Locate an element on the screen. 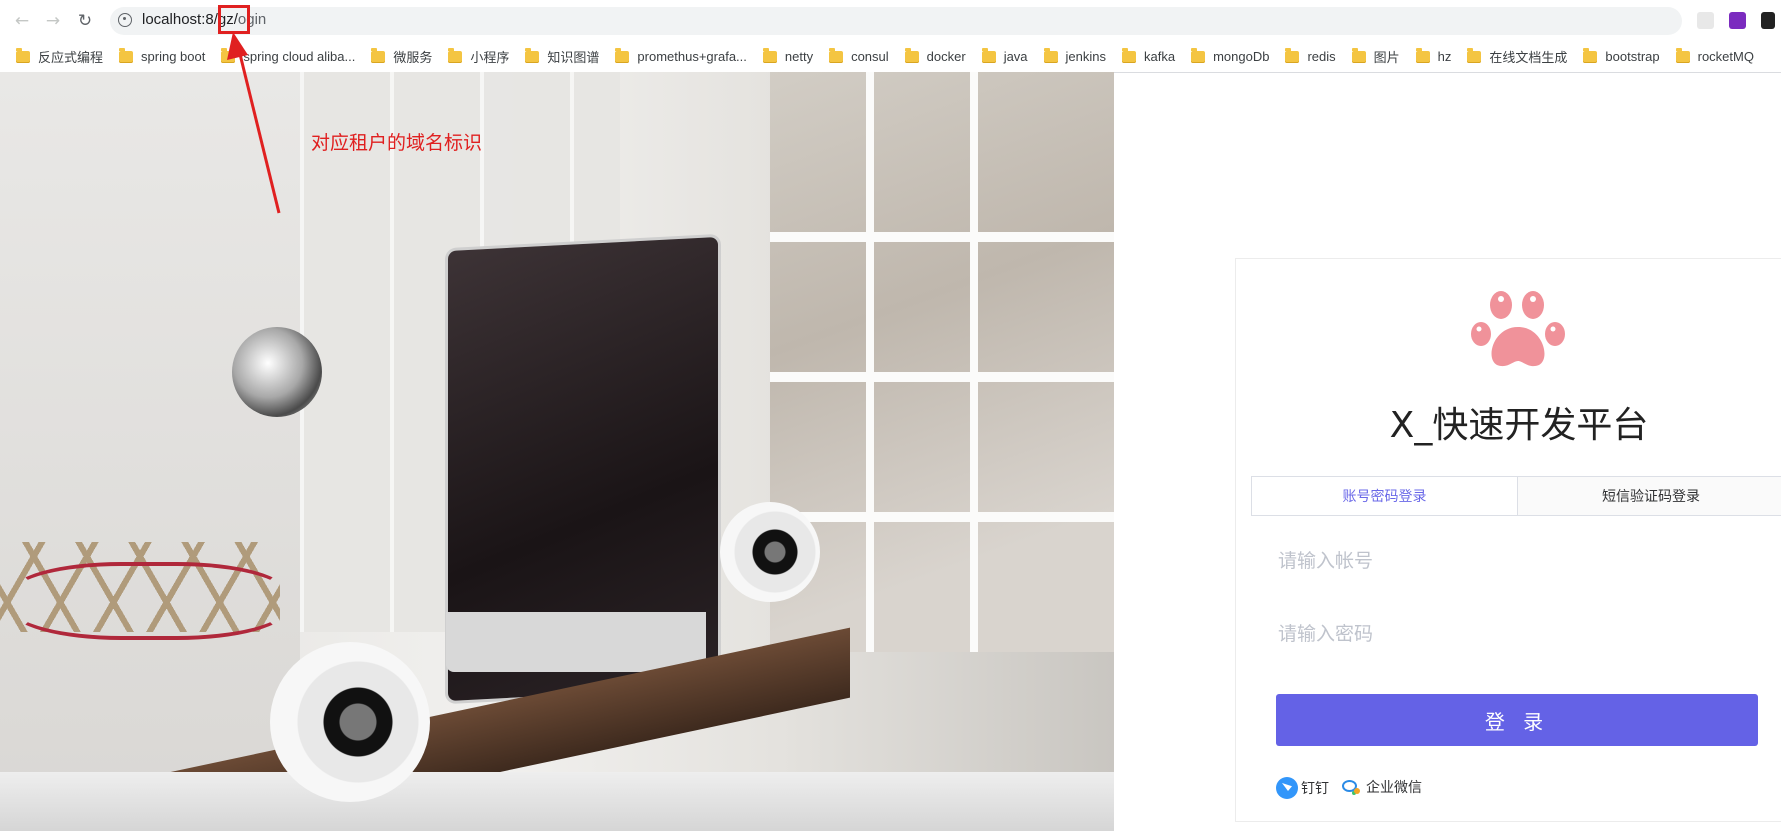  dingtalk-login-link: 钉钉 is located at coordinates (1302, 788).